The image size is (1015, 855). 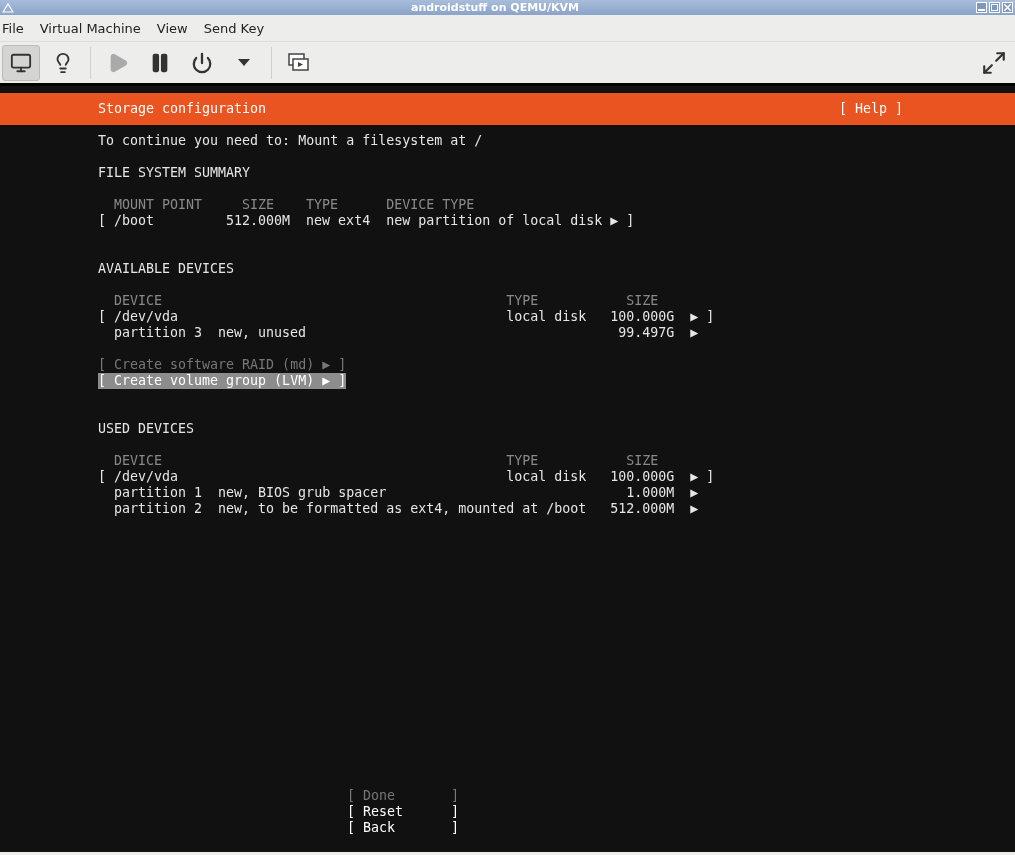 I want to click on column-header: DEVICE TYPE, so click(x=430, y=204).